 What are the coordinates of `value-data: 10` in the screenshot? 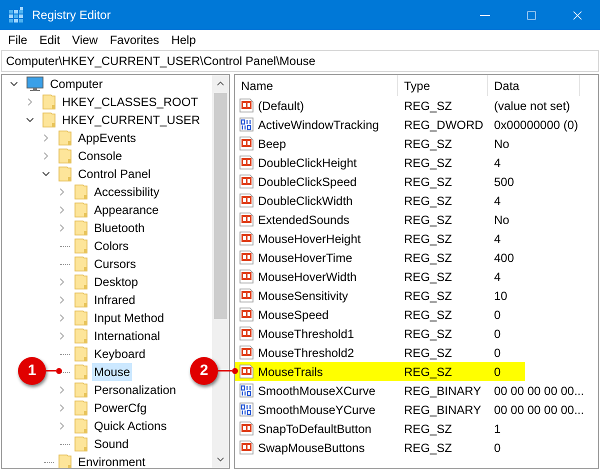 It's located at (500, 296).